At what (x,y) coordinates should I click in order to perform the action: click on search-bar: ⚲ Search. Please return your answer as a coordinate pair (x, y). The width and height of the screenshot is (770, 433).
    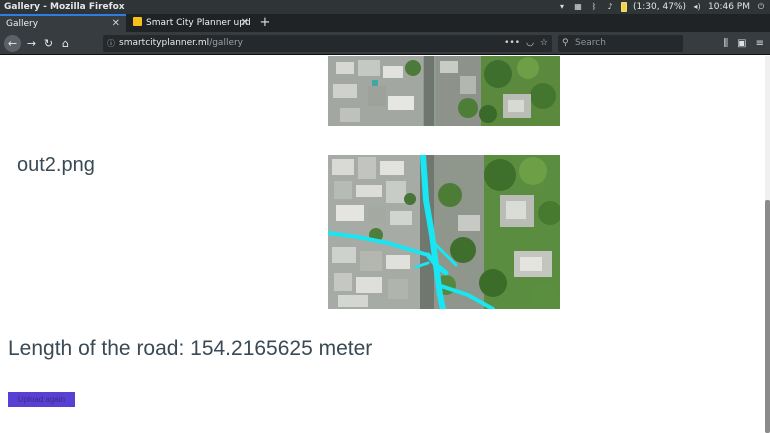
    Looking at the image, I should click on (620, 43).